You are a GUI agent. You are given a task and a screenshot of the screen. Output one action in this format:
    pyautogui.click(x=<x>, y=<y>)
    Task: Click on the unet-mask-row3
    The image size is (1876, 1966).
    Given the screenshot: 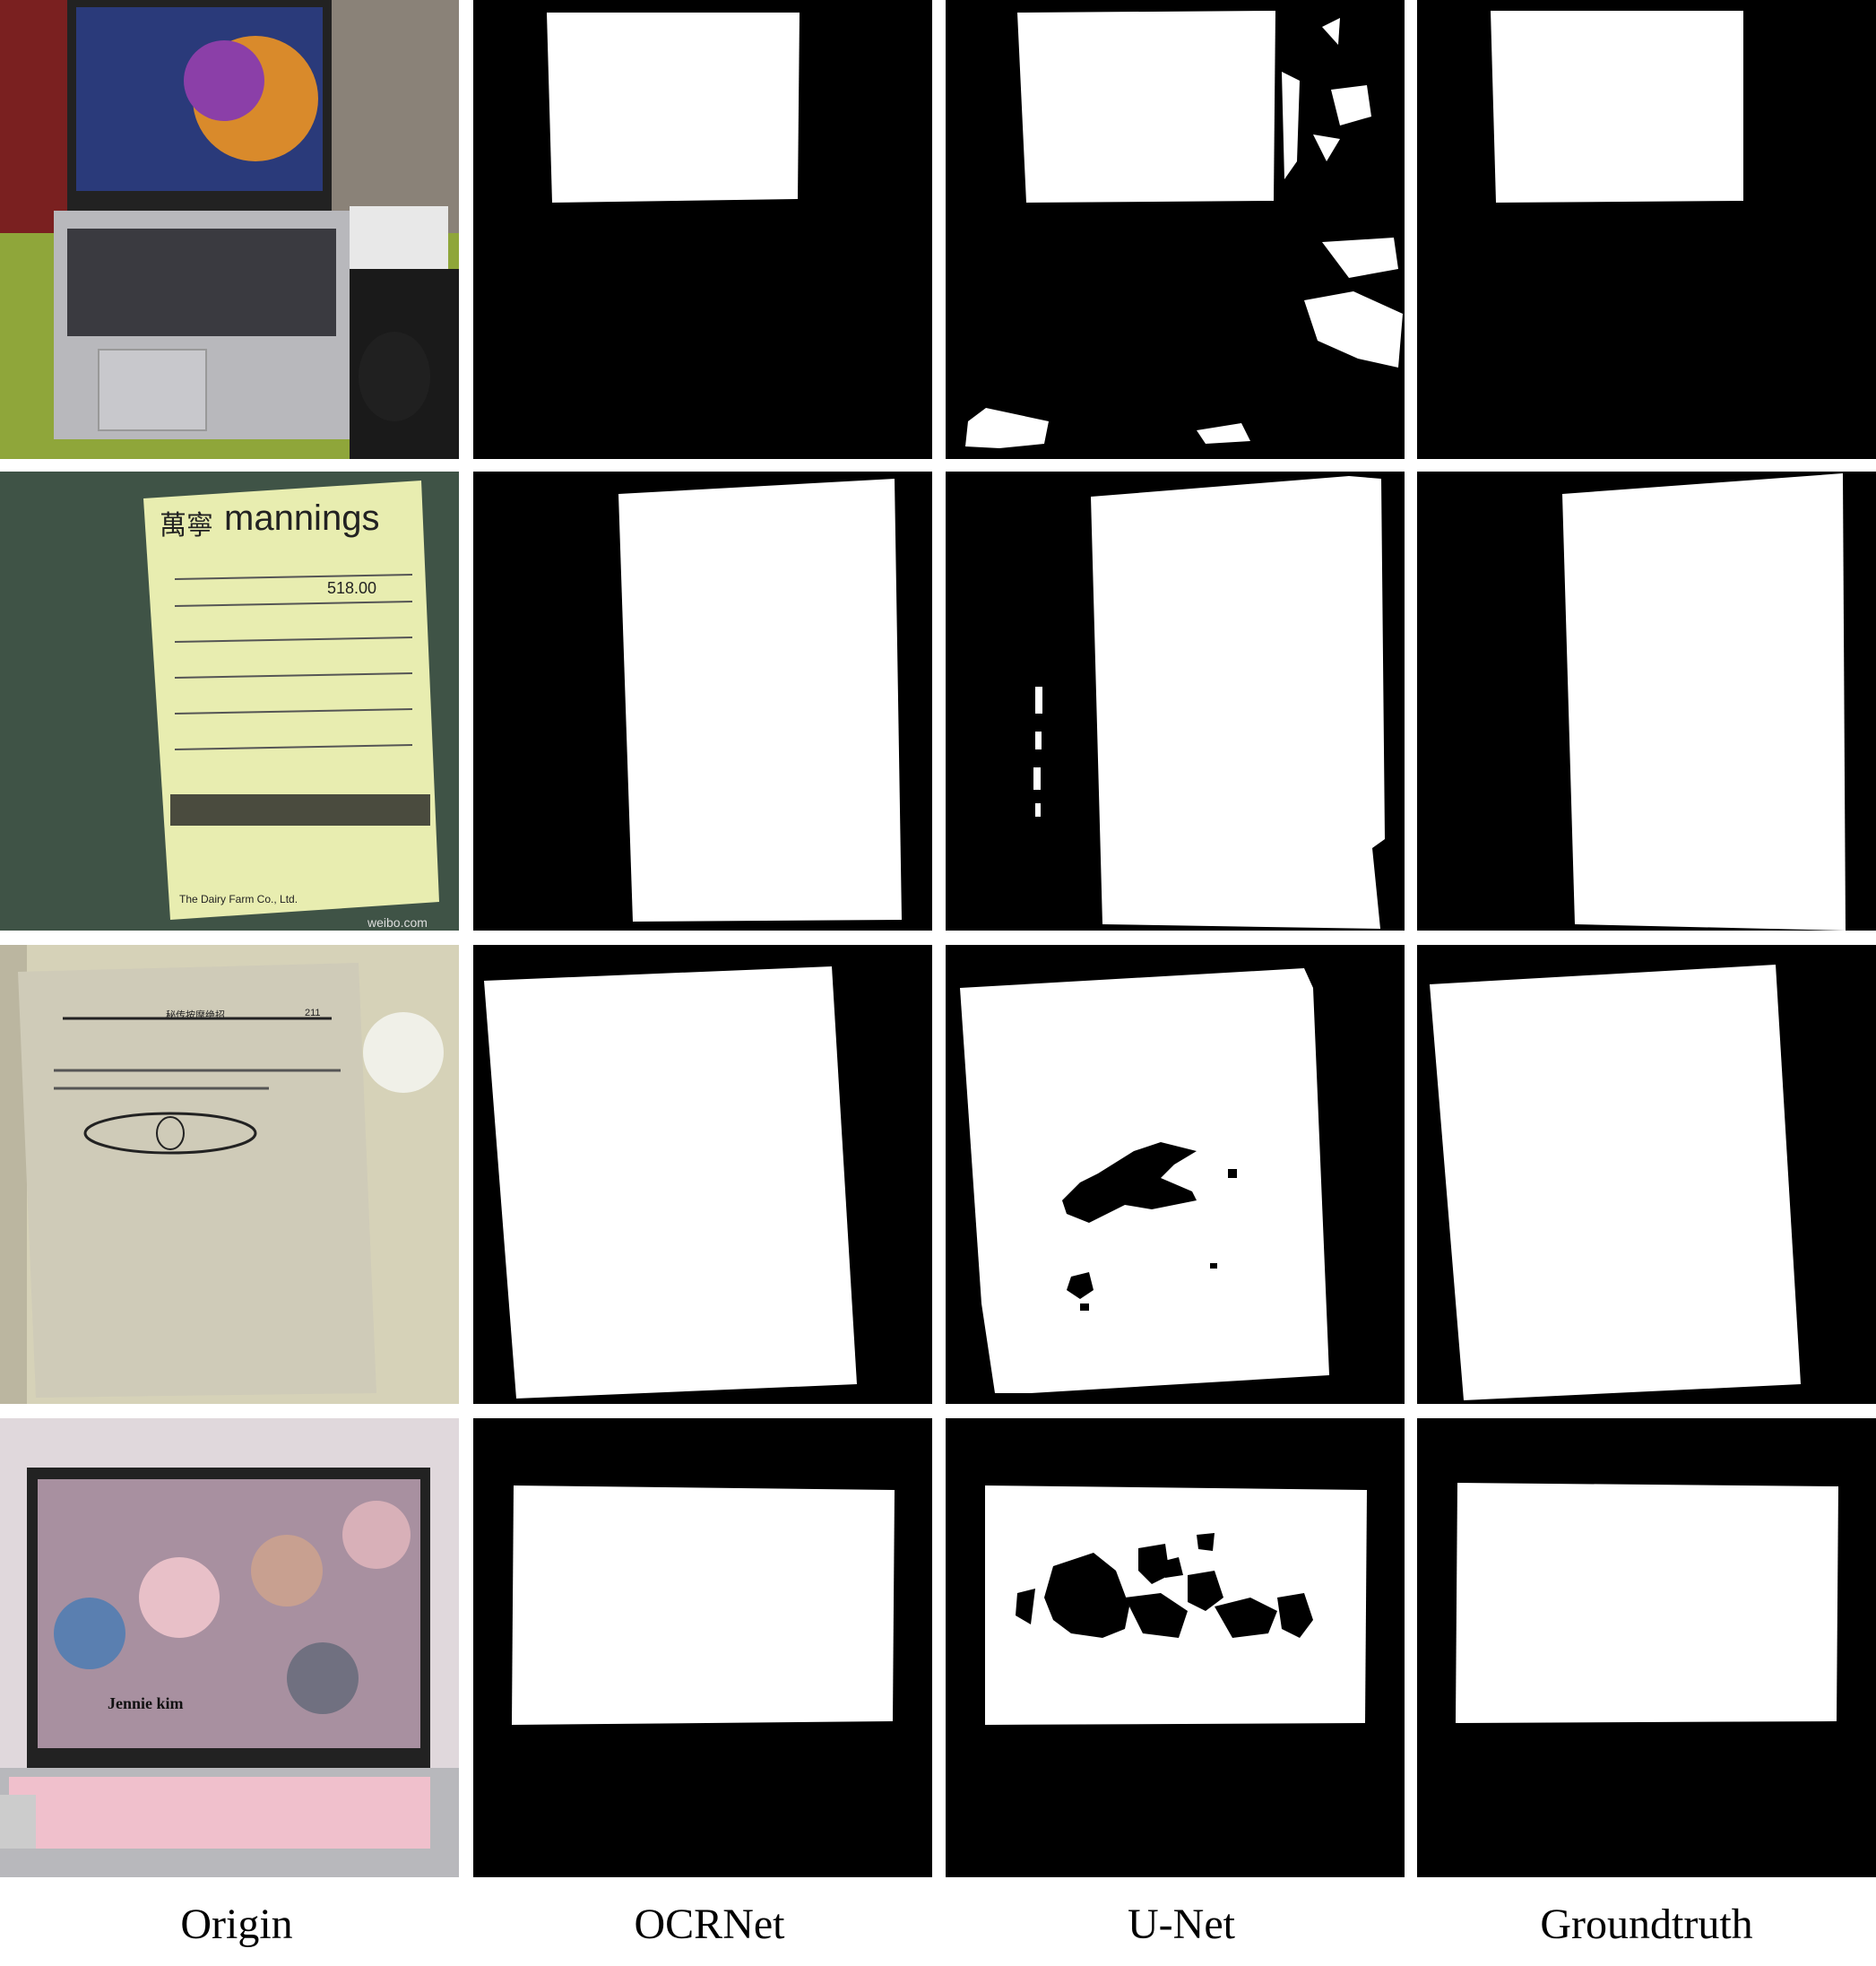 What is the action you would take?
    pyautogui.click(x=1175, y=1174)
    